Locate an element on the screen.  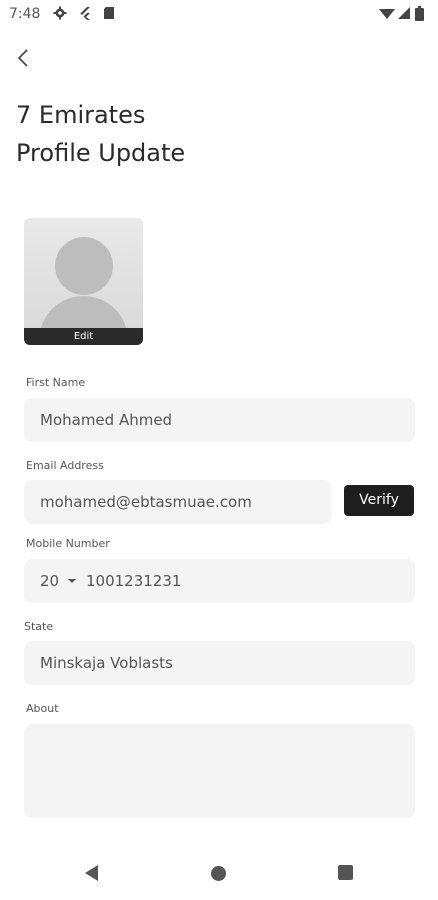
about-textarea is located at coordinates (219, 771).